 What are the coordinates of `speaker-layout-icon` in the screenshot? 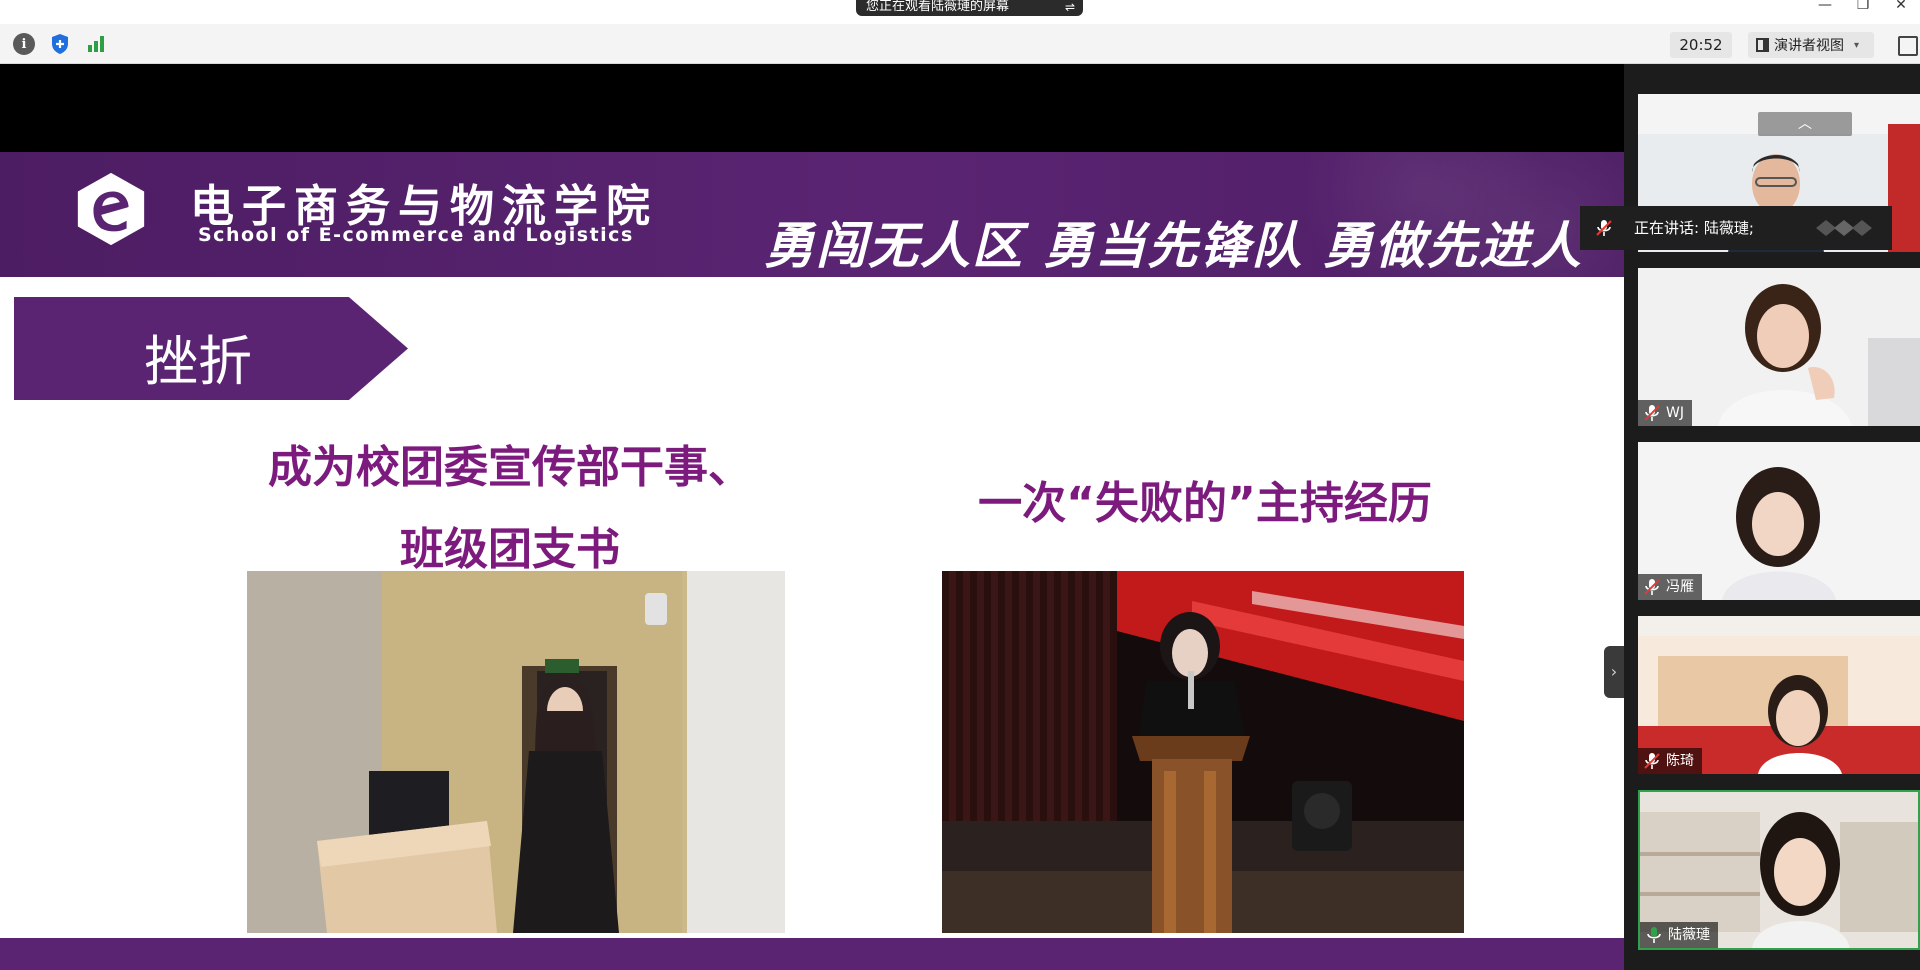 It's located at (1762, 45).